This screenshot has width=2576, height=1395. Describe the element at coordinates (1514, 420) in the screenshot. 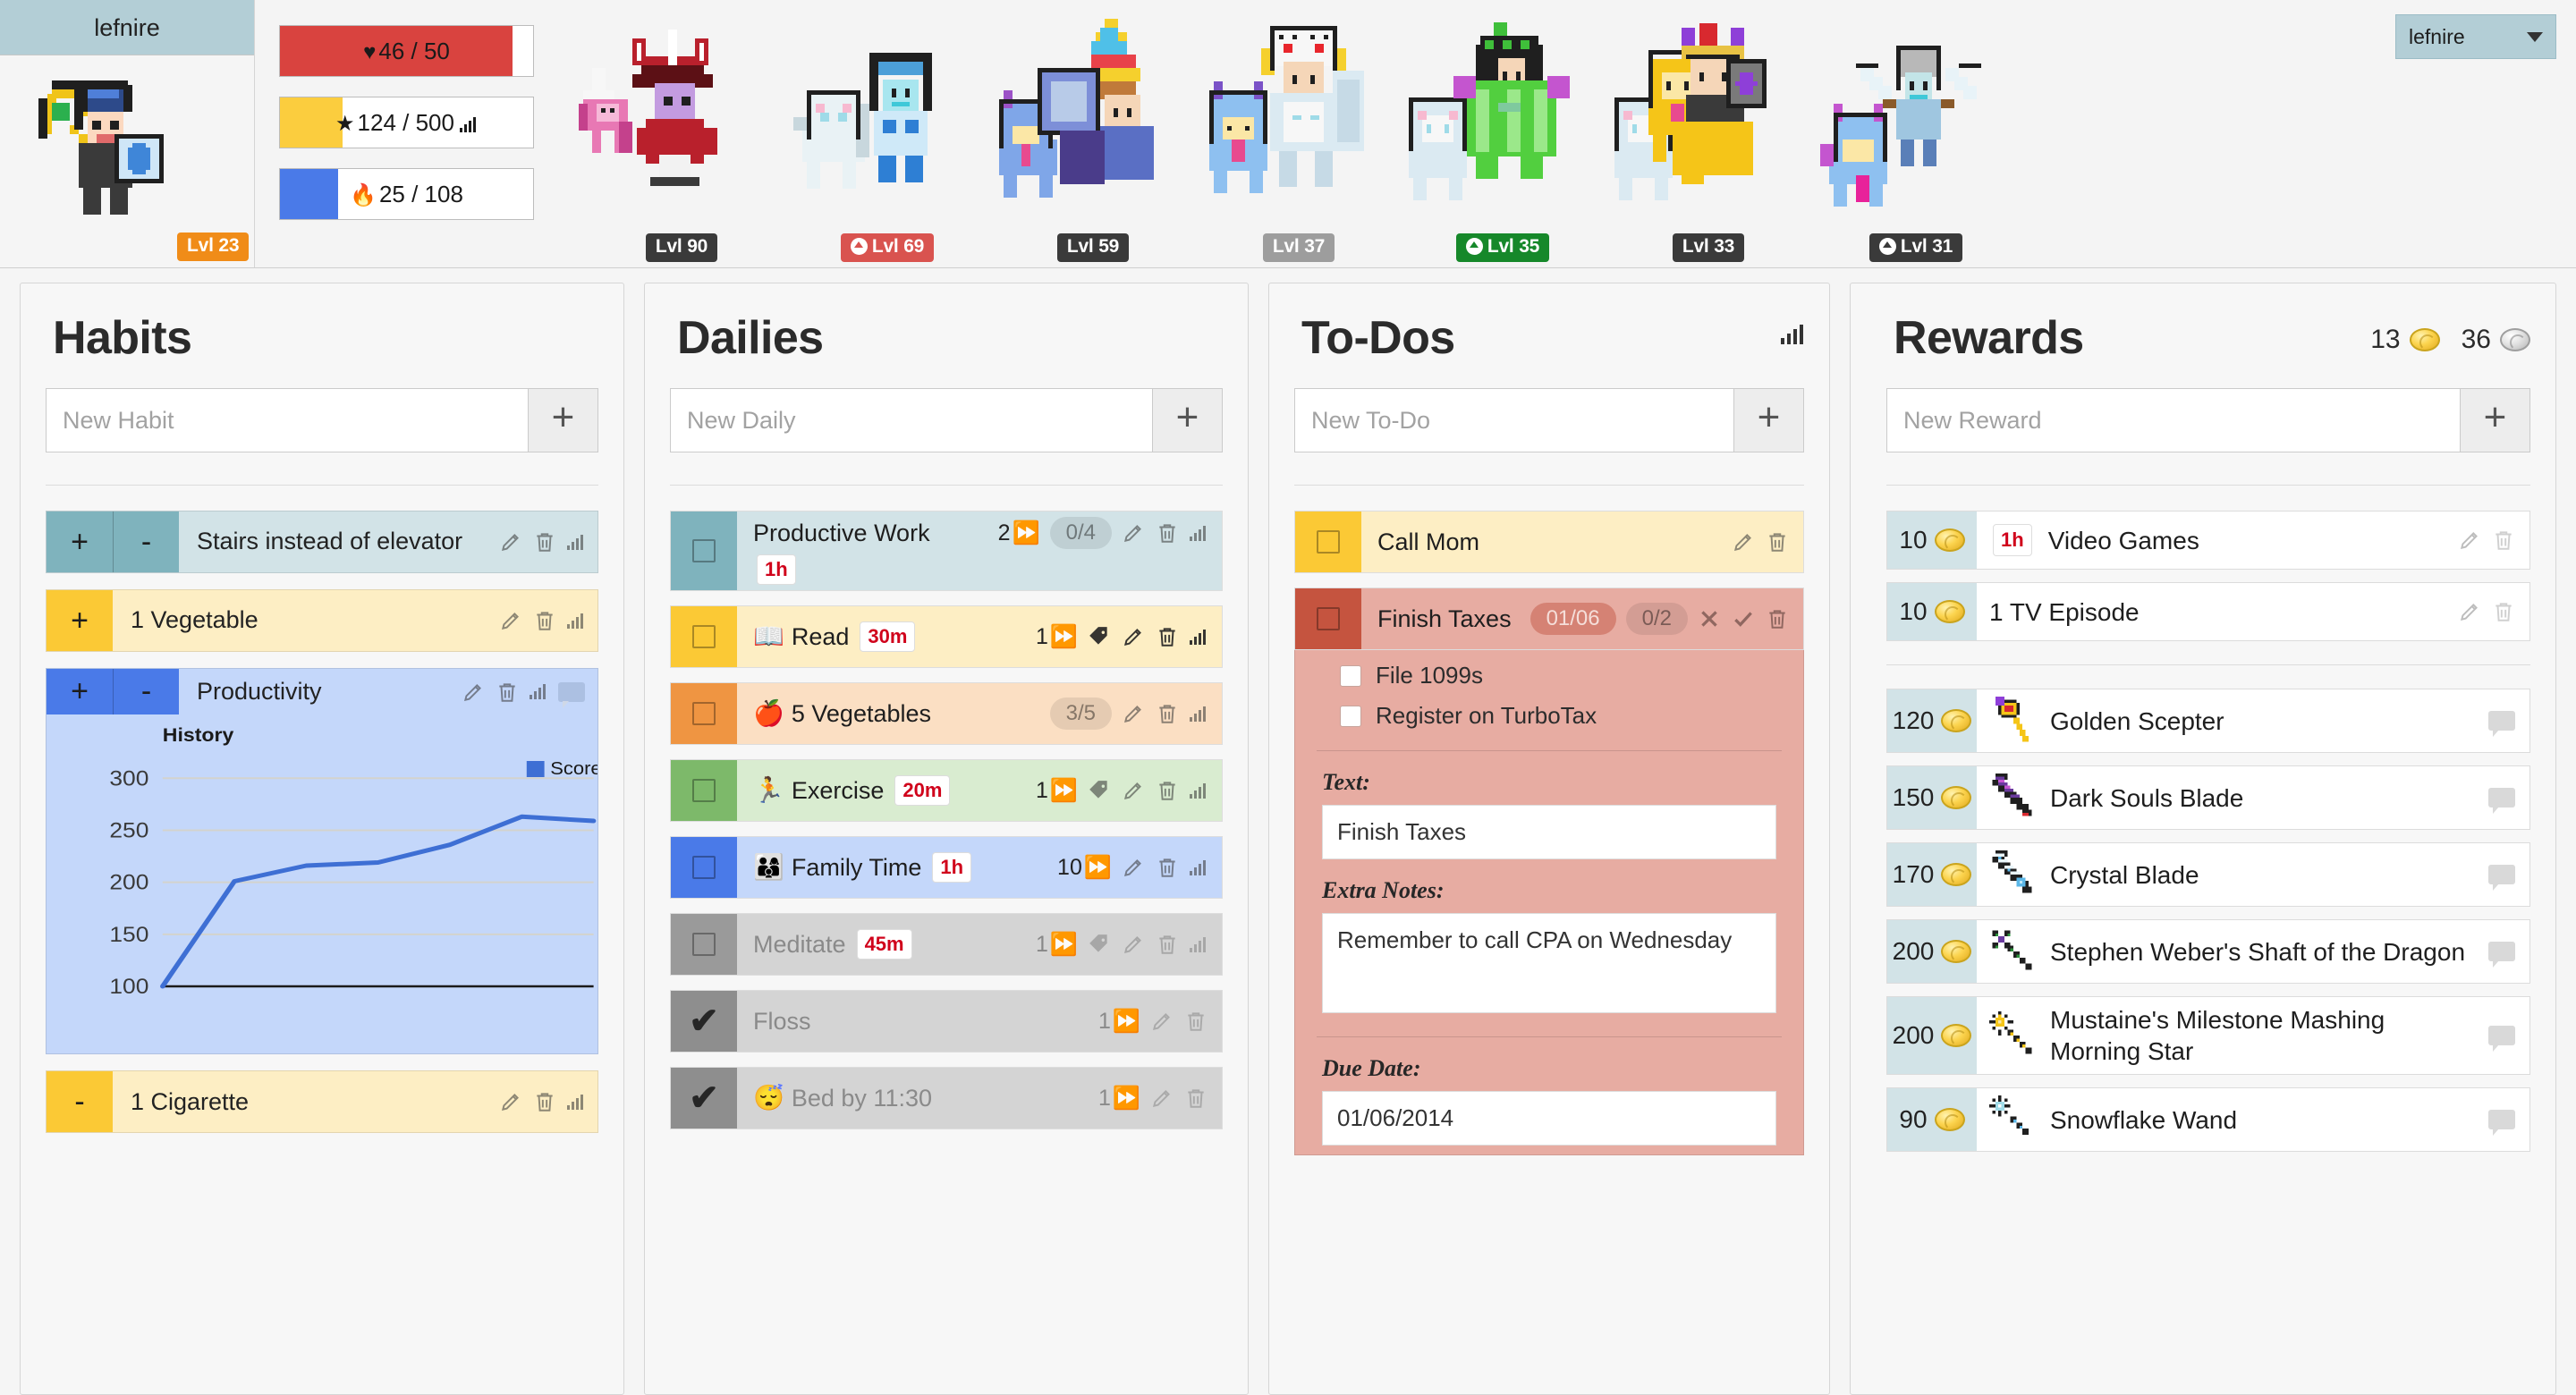

I see `new-todo-input` at that location.